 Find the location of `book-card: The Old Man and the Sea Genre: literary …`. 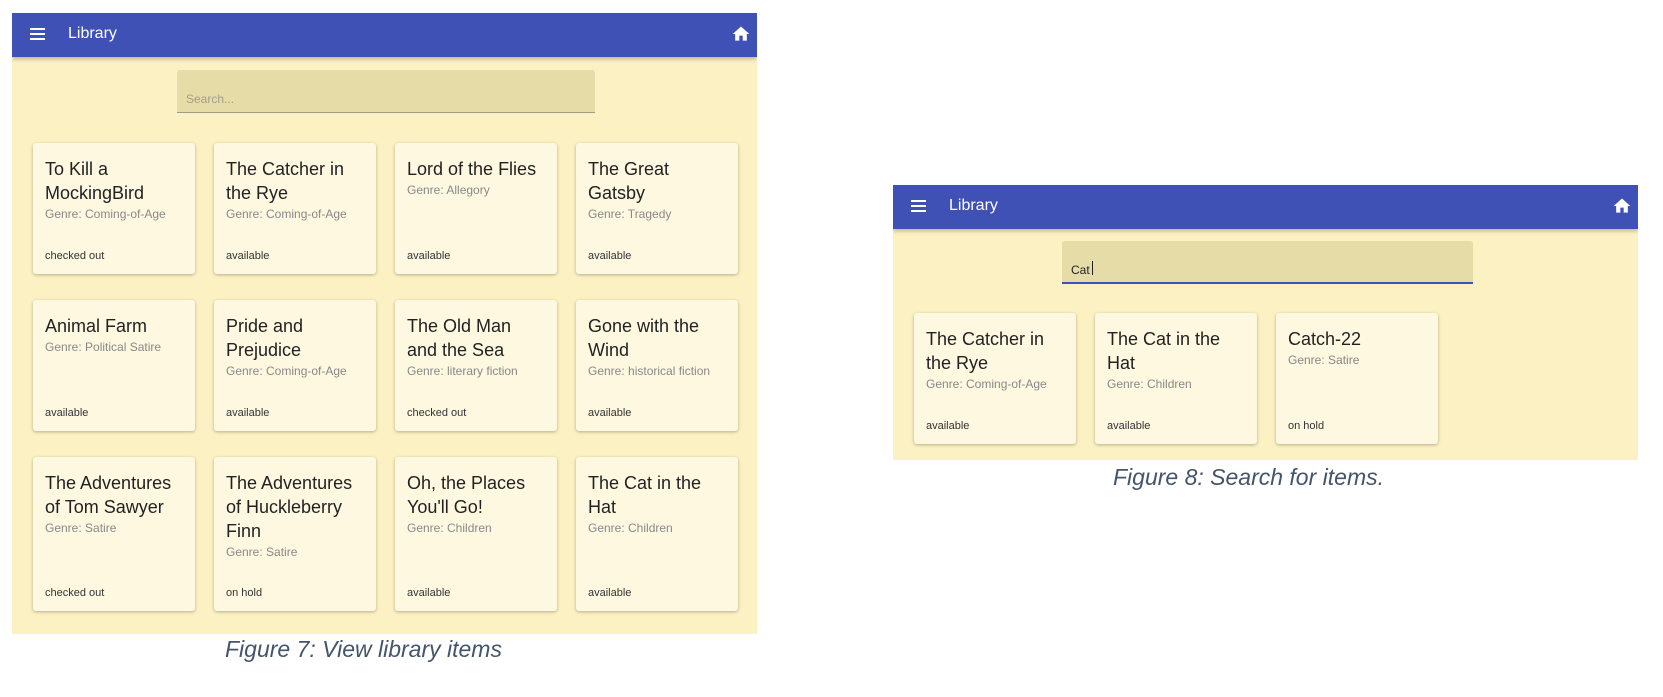

book-card: The Old Man and the Sea Genre: literary … is located at coordinates (476, 365).